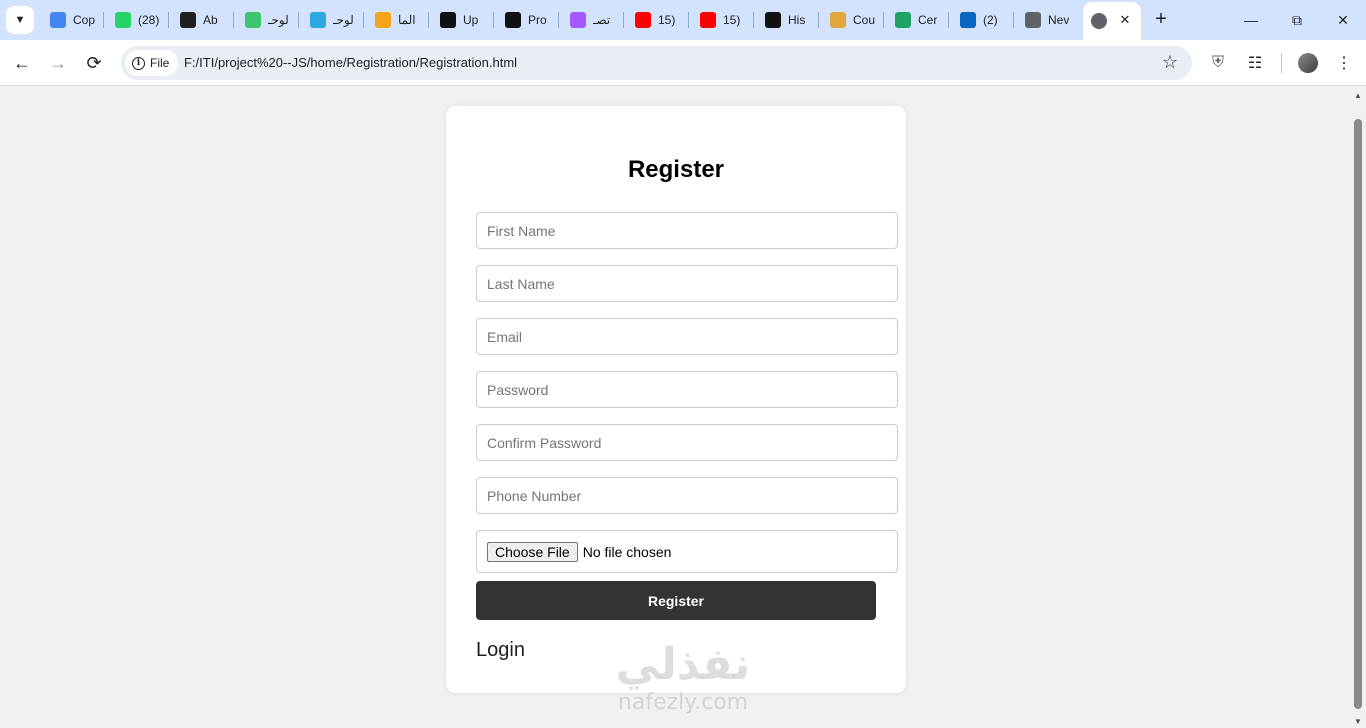 The image size is (1366, 728). Describe the element at coordinates (1218, 63) in the screenshot. I see `shield-icon: ⛨` at that location.